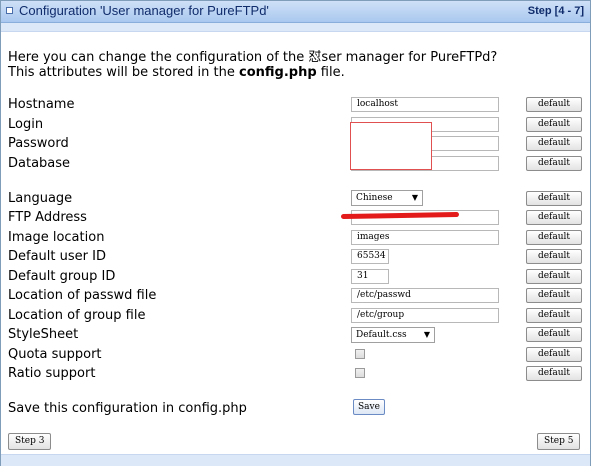 The width and height of the screenshot is (600, 472). Describe the element at coordinates (43, 334) in the screenshot. I see `stylesheet-label: StyleSheet` at that location.